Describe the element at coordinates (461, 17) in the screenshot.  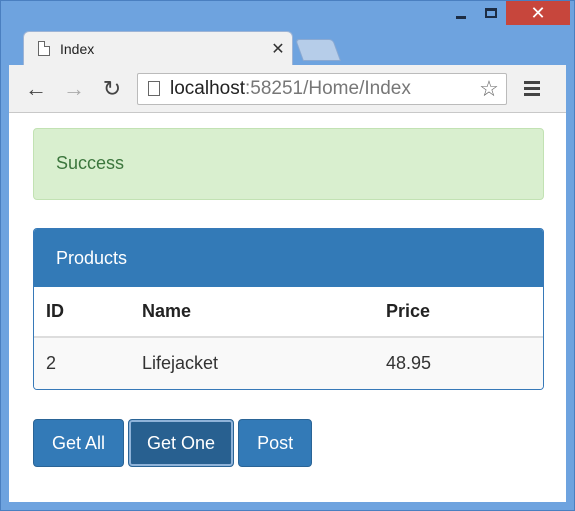
I see `minimize-icon` at that location.